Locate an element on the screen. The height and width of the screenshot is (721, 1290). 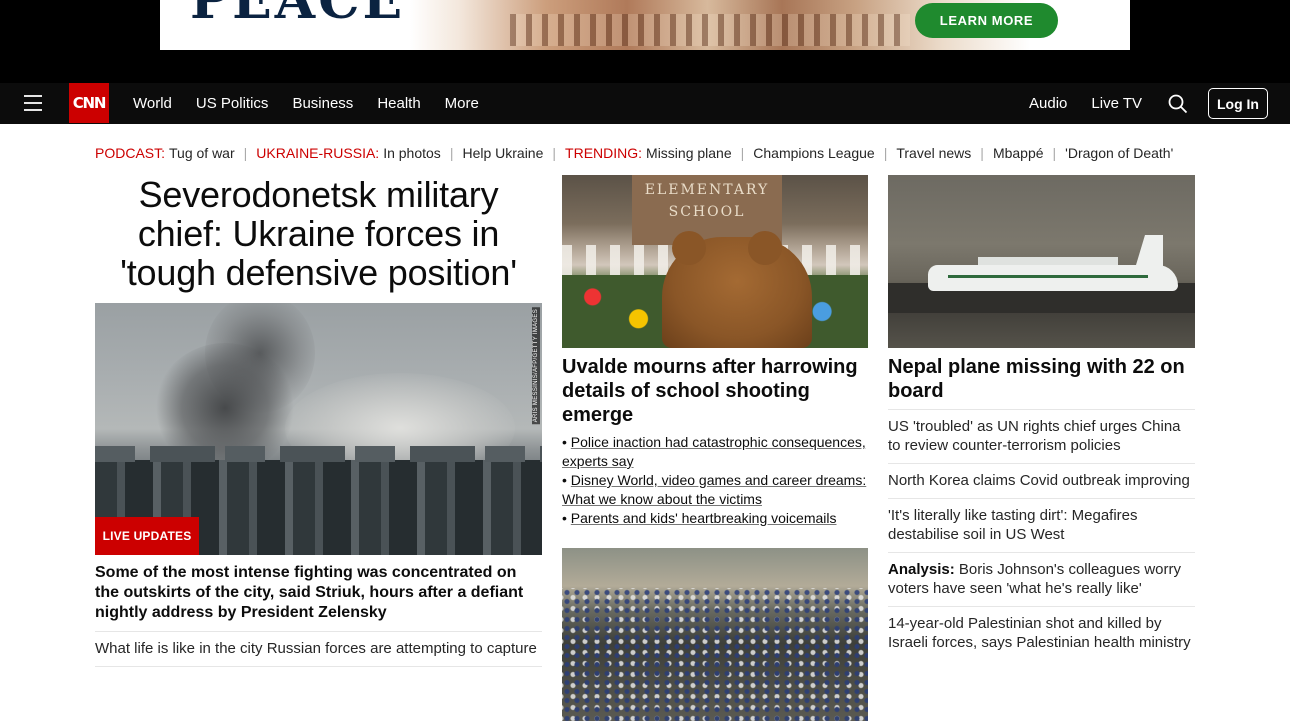
trending-kicker: PODCAST: is located at coordinates (130, 153).